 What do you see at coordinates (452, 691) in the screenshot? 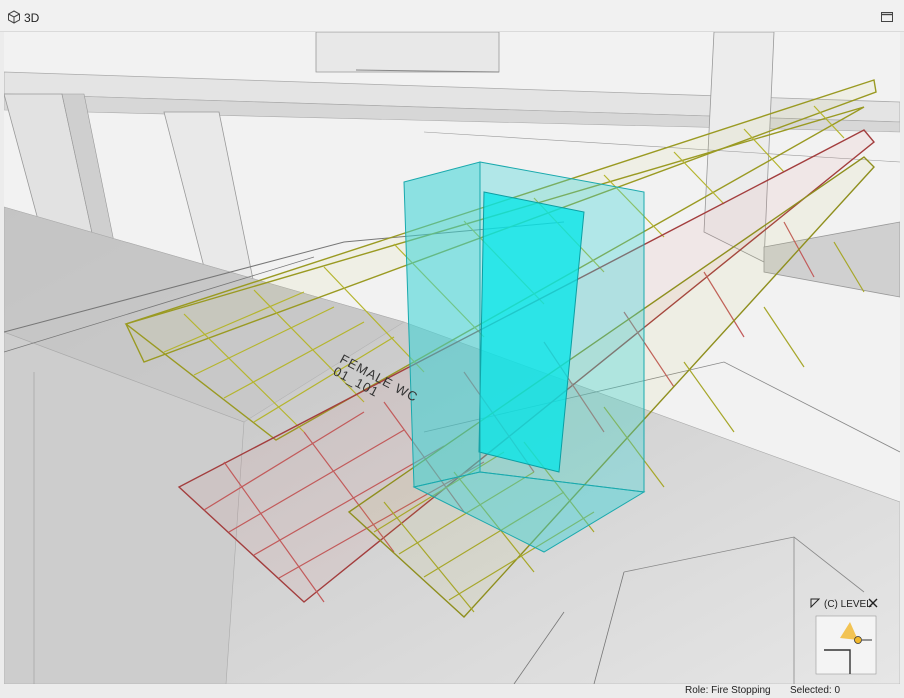
I see `status-bar: Role: Fire Stopping Selected: 0` at bounding box center [452, 691].